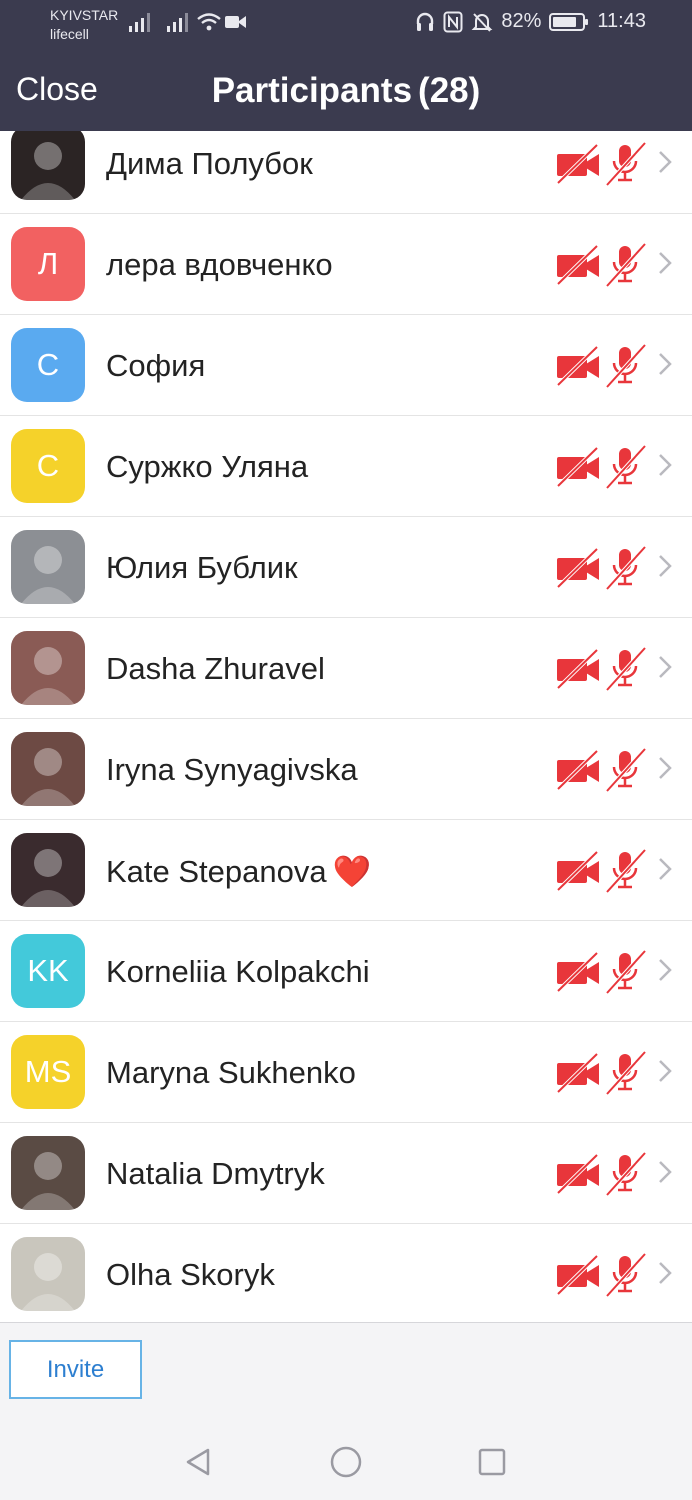 This screenshot has height=1500, width=692. I want to click on participant-name-text: Dasha Zhuravel, so click(215, 668).